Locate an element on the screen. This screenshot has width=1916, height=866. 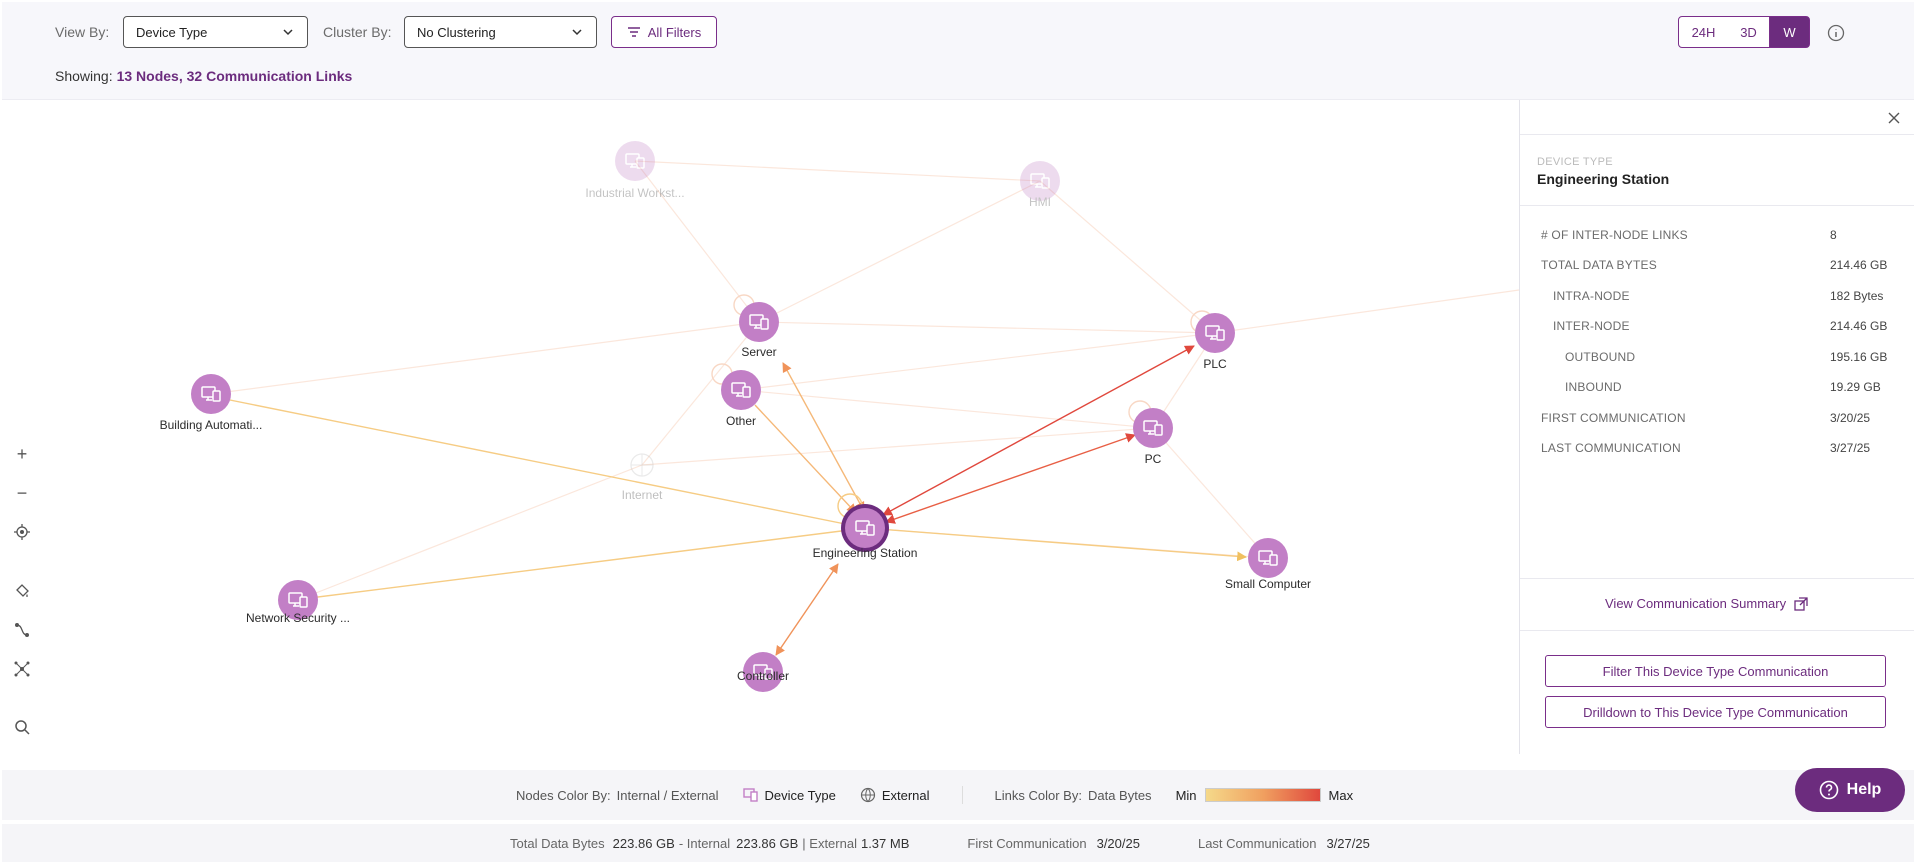
stat-label: INTRA-NODE is located at coordinates (1591, 296).